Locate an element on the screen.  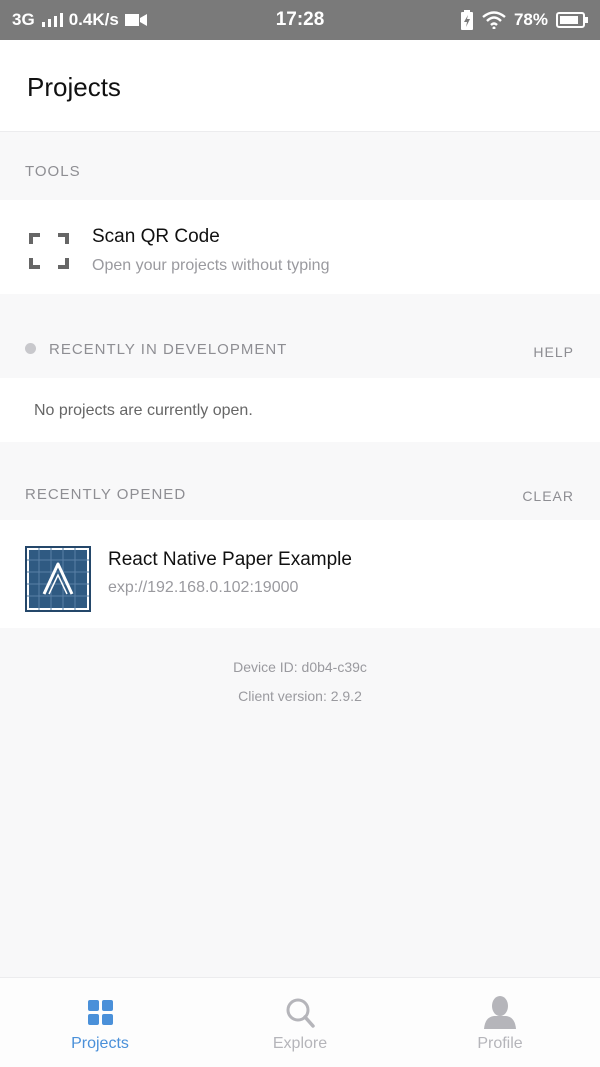
tab-explore: Explore is located at coordinates (300, 1022).